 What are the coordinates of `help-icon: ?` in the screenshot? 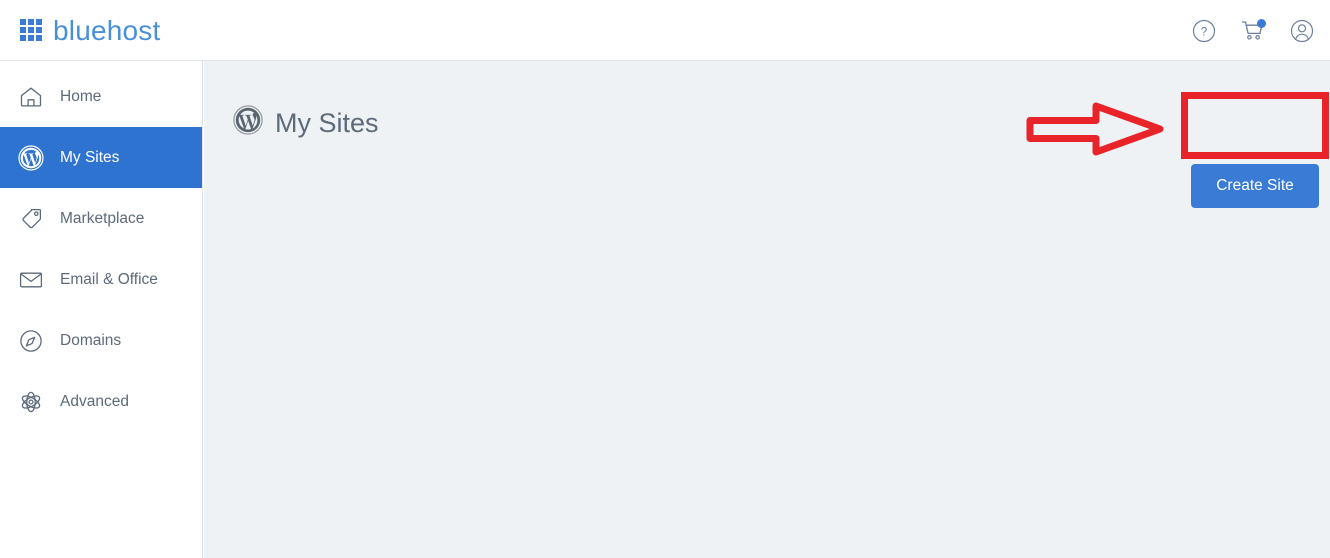 It's located at (1204, 31).